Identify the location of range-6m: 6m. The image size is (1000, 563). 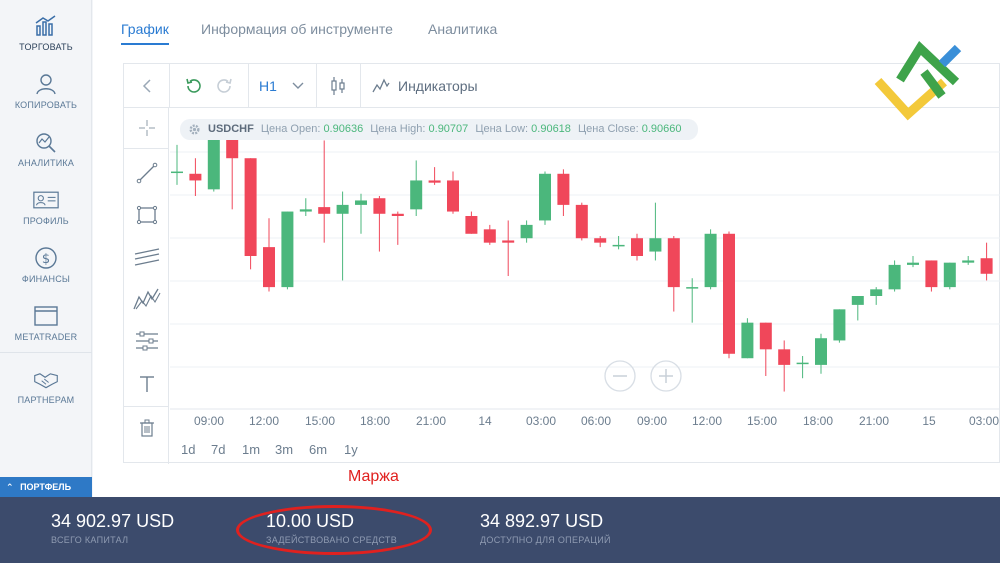
(318, 449).